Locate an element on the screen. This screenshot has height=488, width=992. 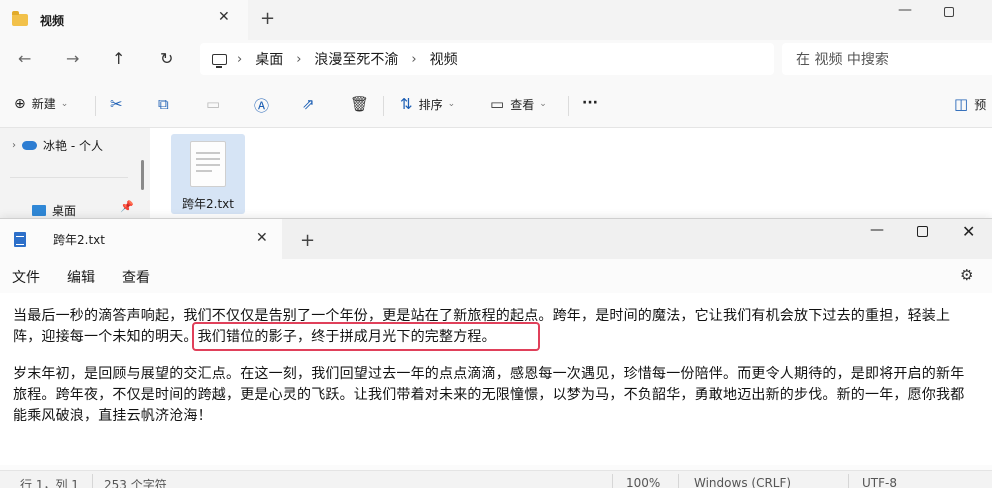
notepad-icon is located at coordinates (20, 239).